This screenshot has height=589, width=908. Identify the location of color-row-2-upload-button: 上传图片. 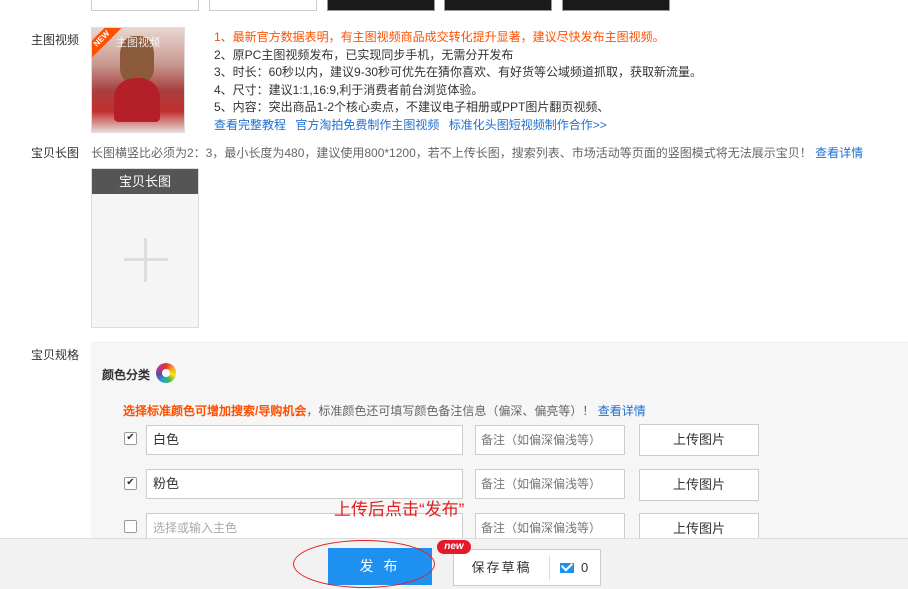
(699, 485).